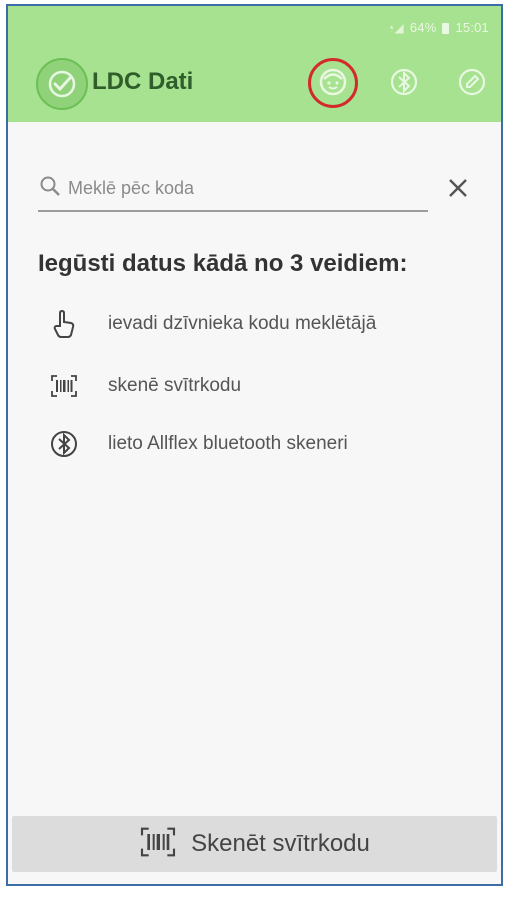 This screenshot has height=898, width=524. I want to click on option-scan-barcode: skenē svītrkodu, so click(144, 386).